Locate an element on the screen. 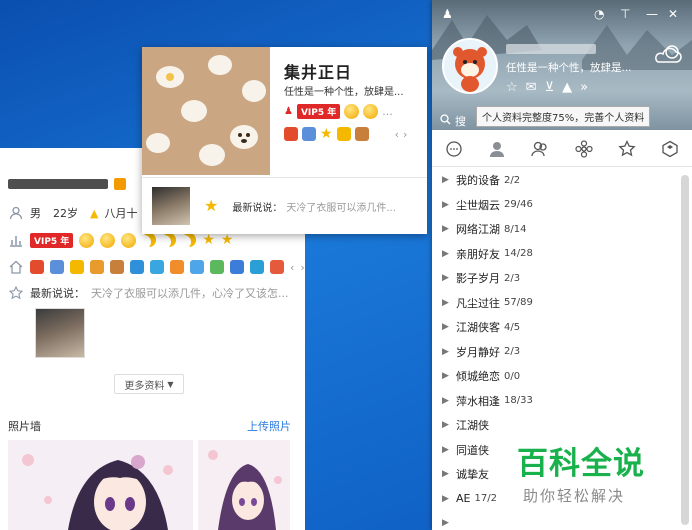 The image size is (692, 530). tab-contacts is located at coordinates (497, 149).